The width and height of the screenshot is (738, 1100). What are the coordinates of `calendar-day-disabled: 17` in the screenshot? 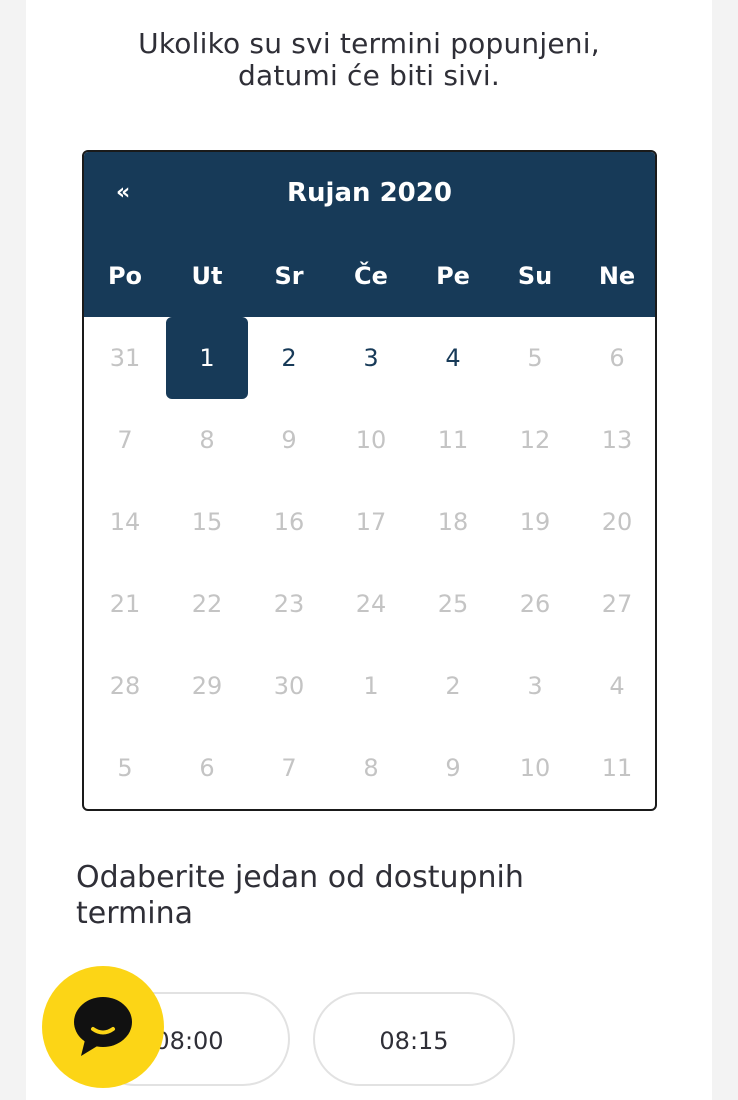 It's located at (371, 522).